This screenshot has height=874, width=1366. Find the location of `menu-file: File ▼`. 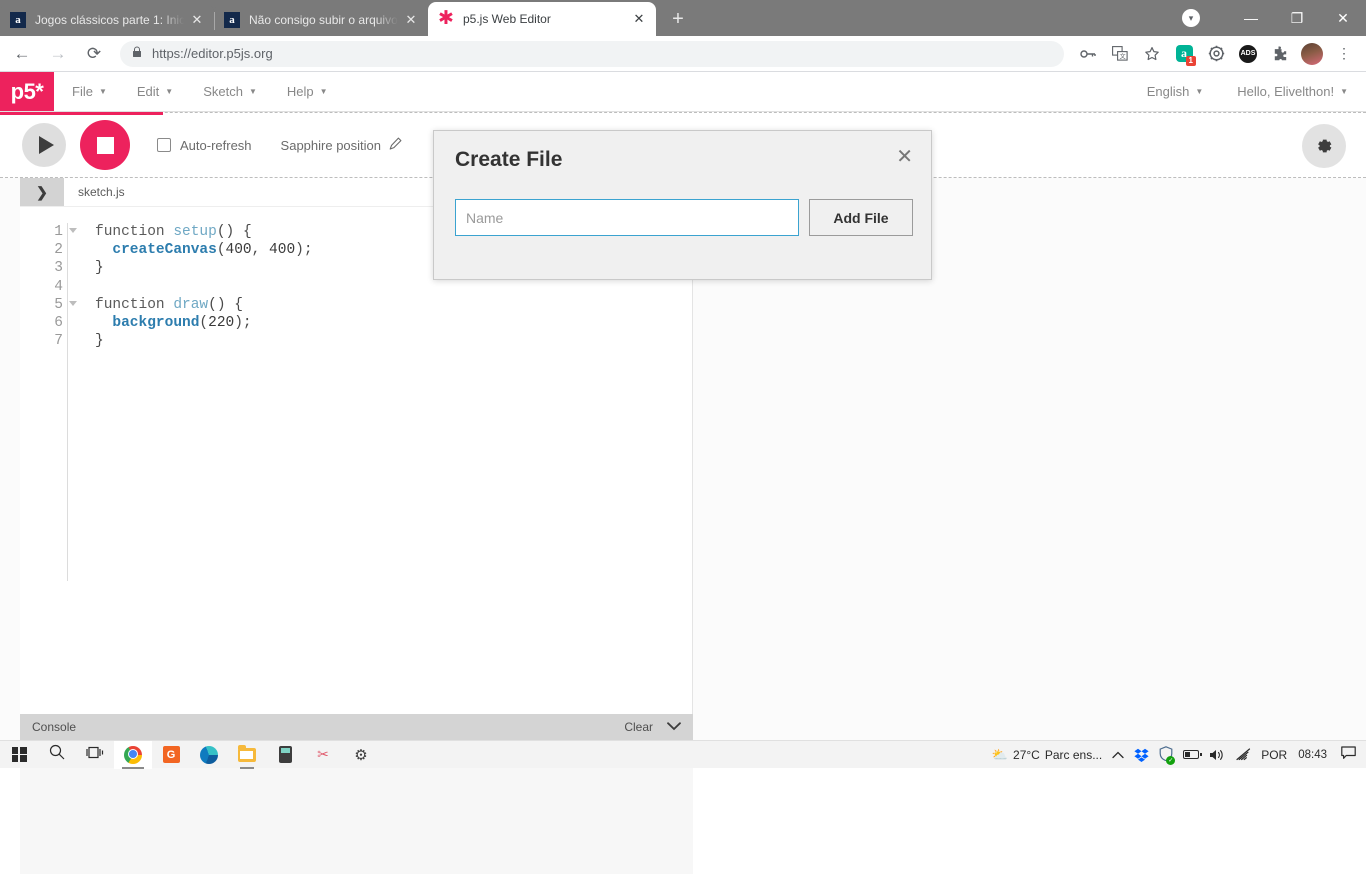

menu-file: File ▼ is located at coordinates (89, 91).